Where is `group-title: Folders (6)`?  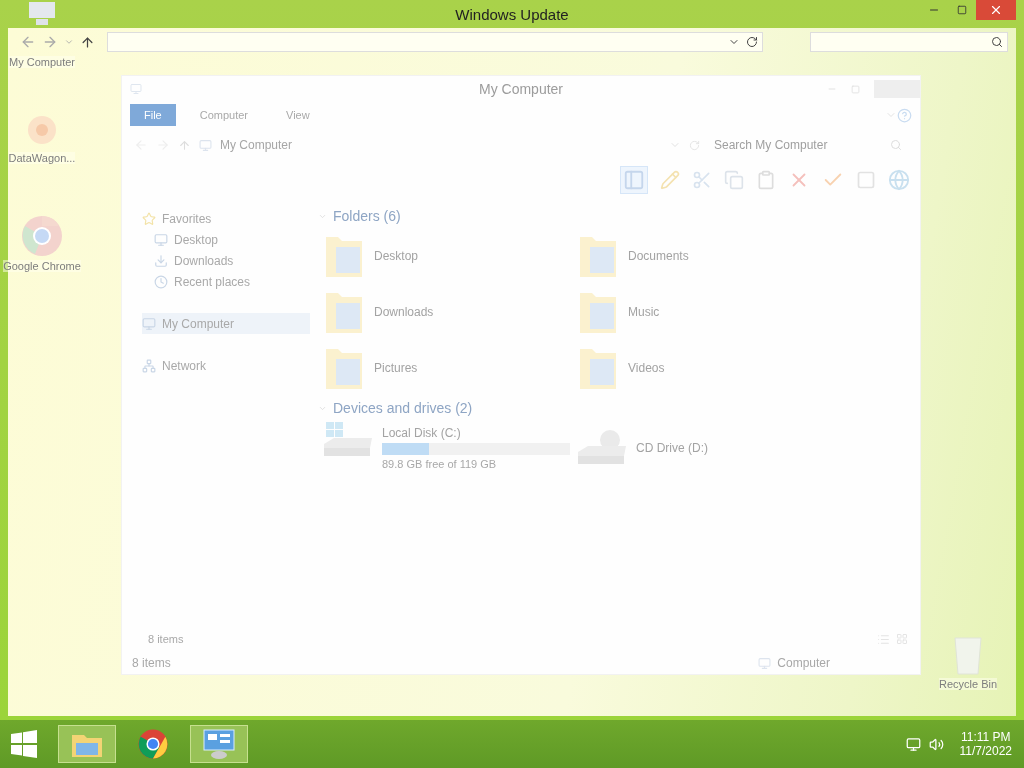
group-title: Folders (6) is located at coordinates (367, 216).